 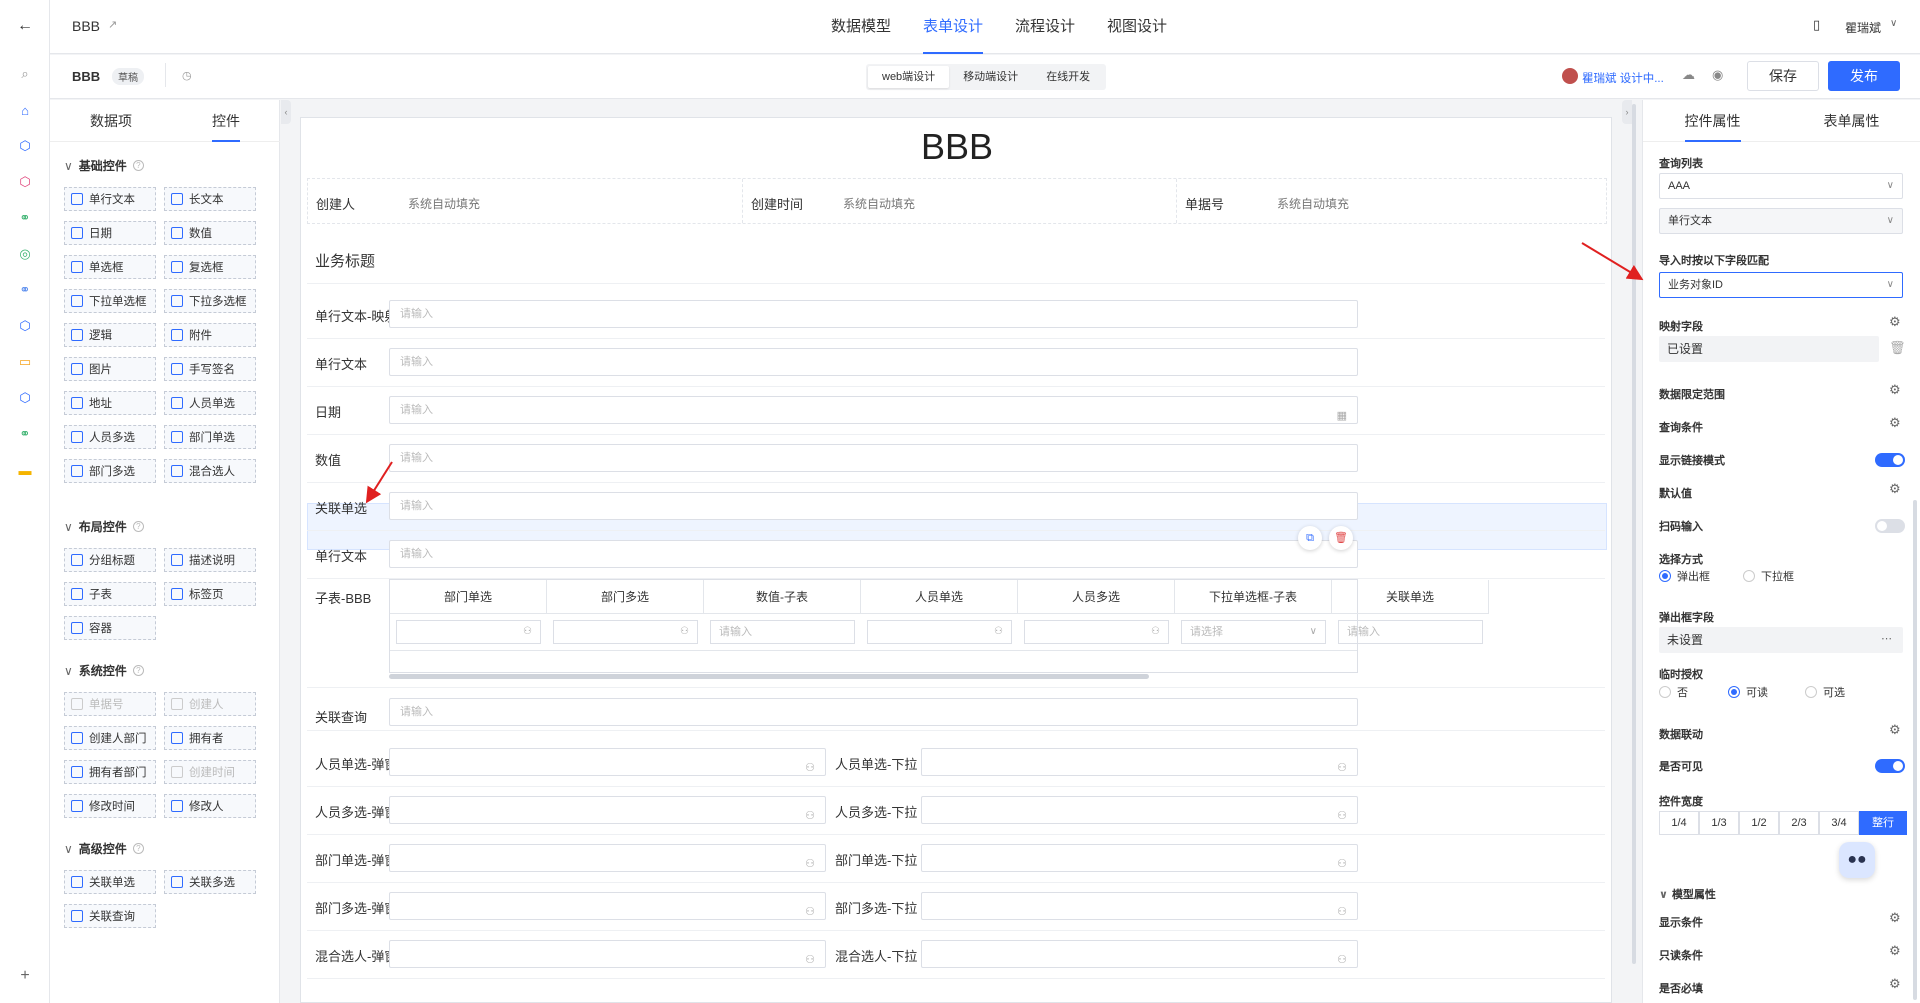 What do you see at coordinates (110, 199) in the screenshot?
I see `control-item: 单行文本` at bounding box center [110, 199].